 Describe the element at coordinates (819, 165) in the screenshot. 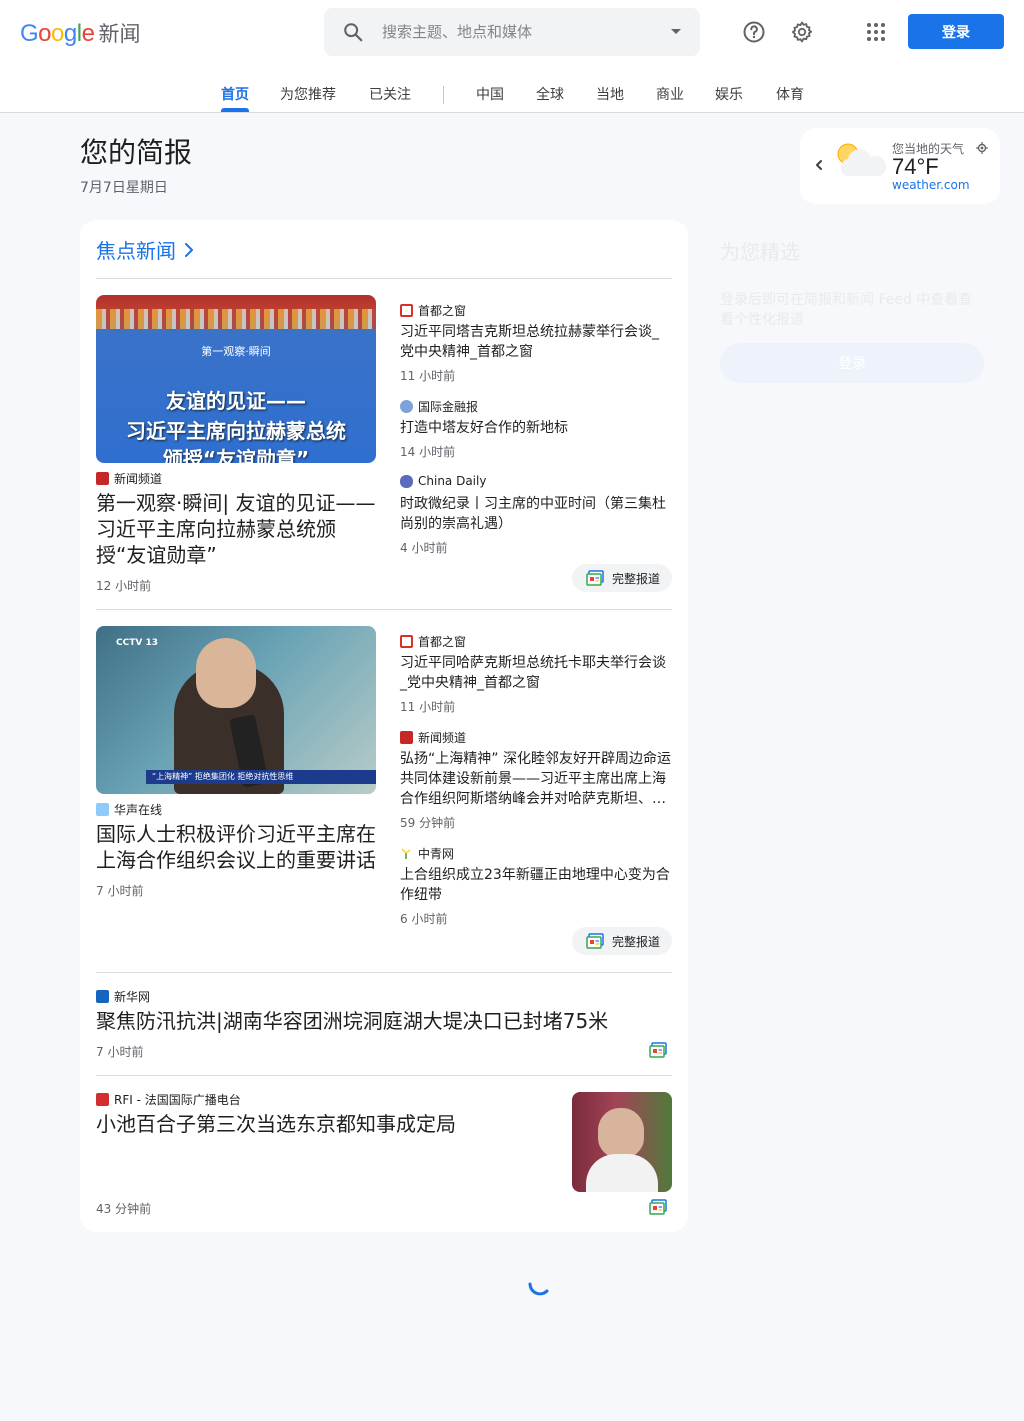

I see `chevron-left-icon` at that location.